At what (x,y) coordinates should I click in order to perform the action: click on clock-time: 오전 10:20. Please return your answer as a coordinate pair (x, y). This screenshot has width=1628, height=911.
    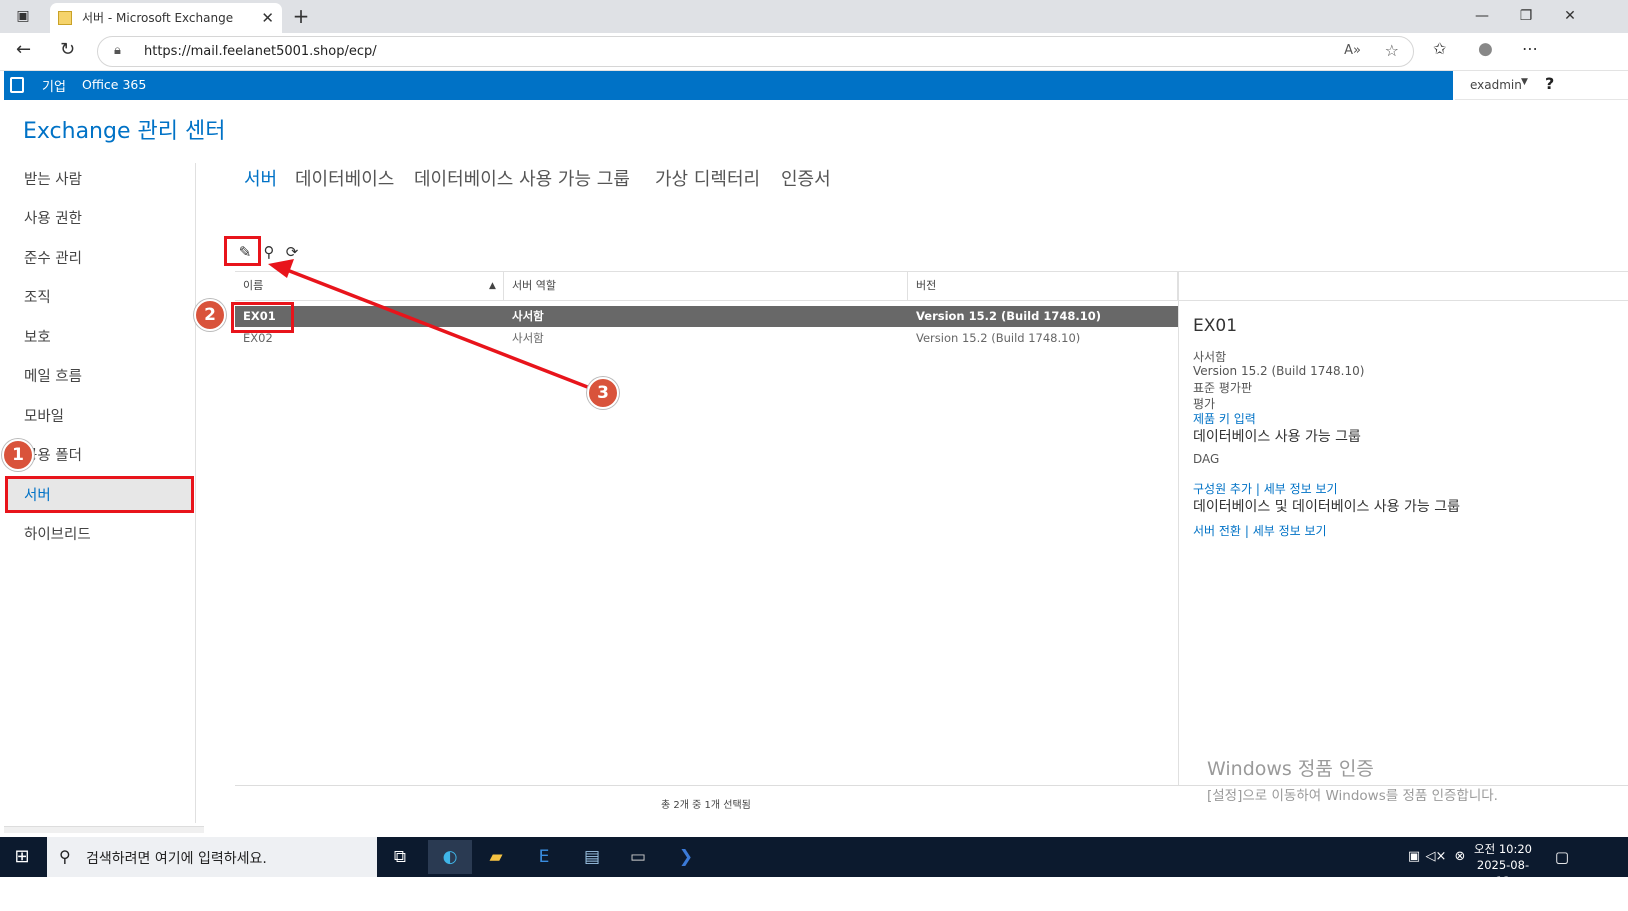
    Looking at the image, I should click on (1503, 849).